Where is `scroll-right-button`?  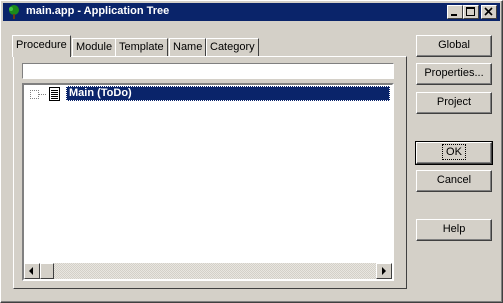
scroll-right-button is located at coordinates (384, 271).